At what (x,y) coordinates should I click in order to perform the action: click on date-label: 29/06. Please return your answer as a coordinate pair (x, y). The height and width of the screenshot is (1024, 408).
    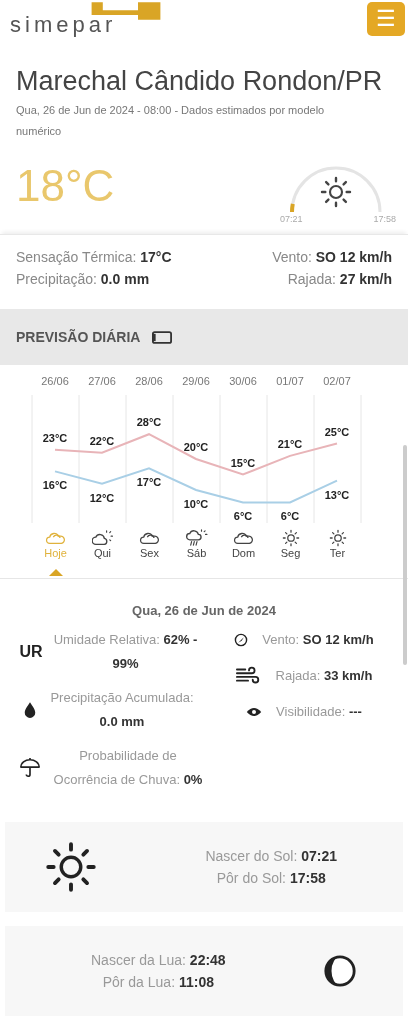
    Looking at the image, I should click on (196, 381).